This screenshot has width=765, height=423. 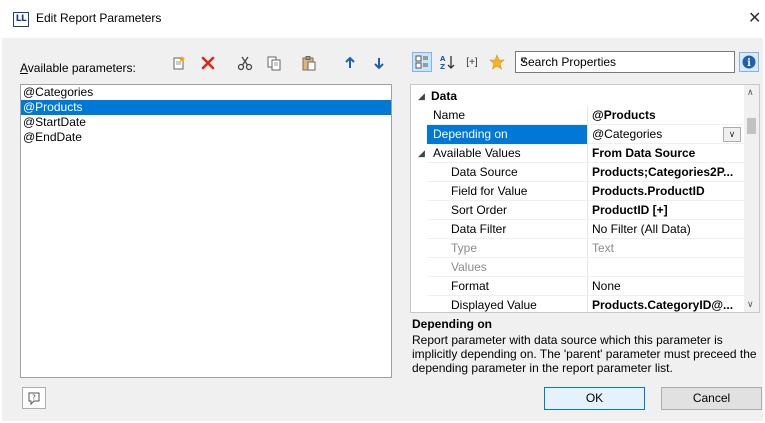 I want to click on cut-button, so click(x=245, y=63).